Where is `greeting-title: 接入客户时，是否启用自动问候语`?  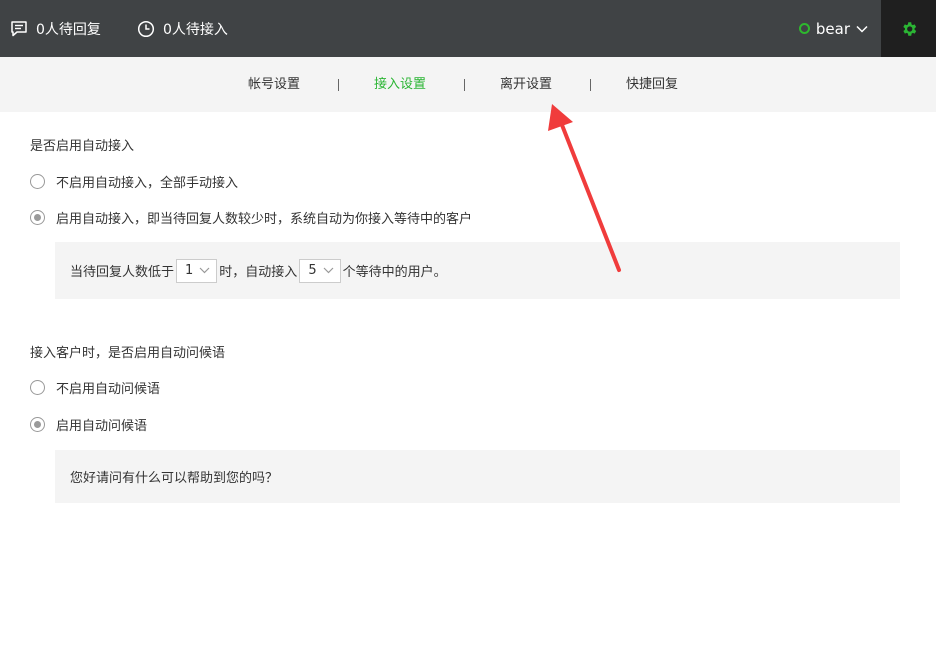 greeting-title: 接入客户时，是否启用自动问候语 is located at coordinates (128, 353).